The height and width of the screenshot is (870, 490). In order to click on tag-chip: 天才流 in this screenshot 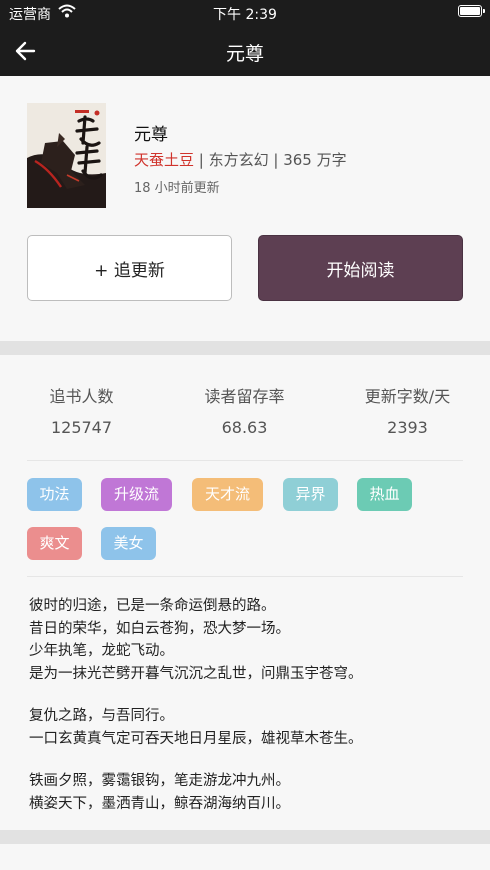, I will do `click(227, 494)`.